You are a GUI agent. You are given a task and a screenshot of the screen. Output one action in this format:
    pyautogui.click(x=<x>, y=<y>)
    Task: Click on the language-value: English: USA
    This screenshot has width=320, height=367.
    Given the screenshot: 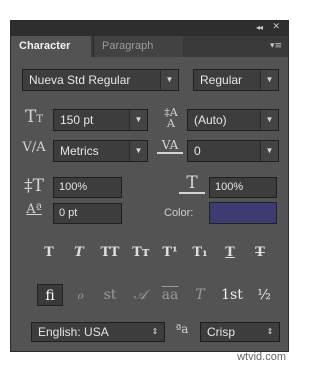 What is the action you would take?
    pyautogui.click(x=73, y=332)
    